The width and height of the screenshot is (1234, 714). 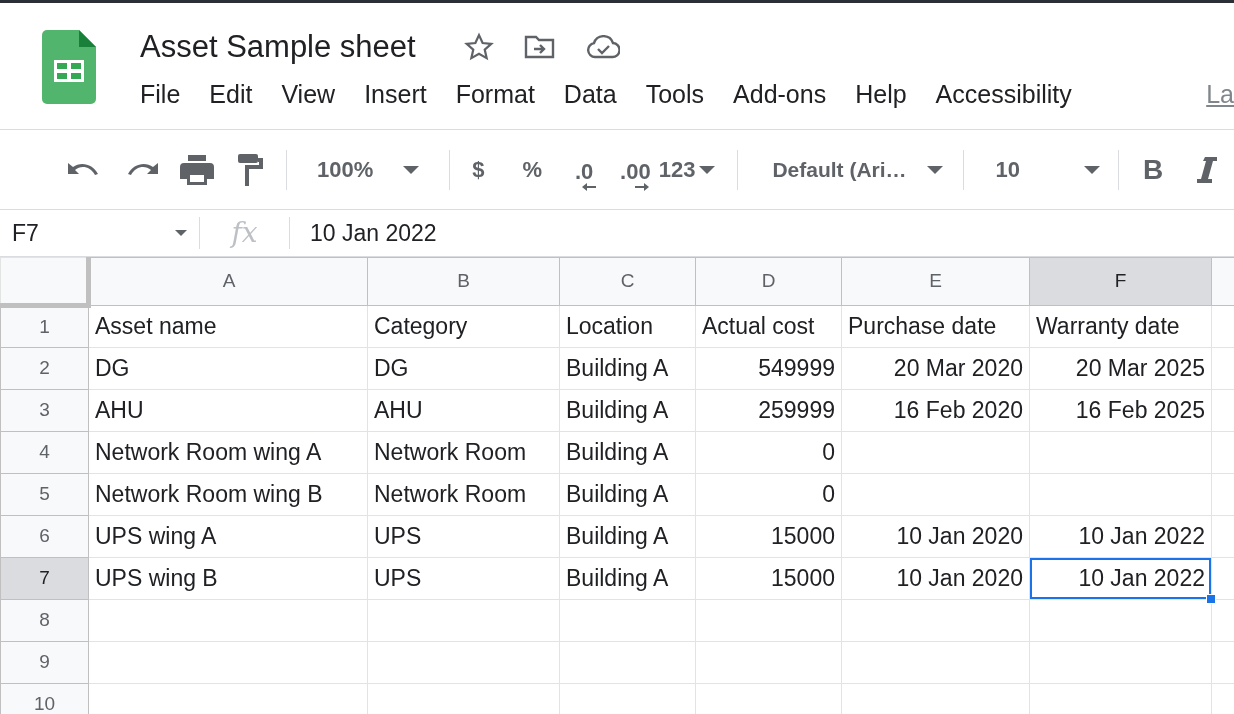 What do you see at coordinates (768, 410) in the screenshot?
I see `table-cell: 259999` at bounding box center [768, 410].